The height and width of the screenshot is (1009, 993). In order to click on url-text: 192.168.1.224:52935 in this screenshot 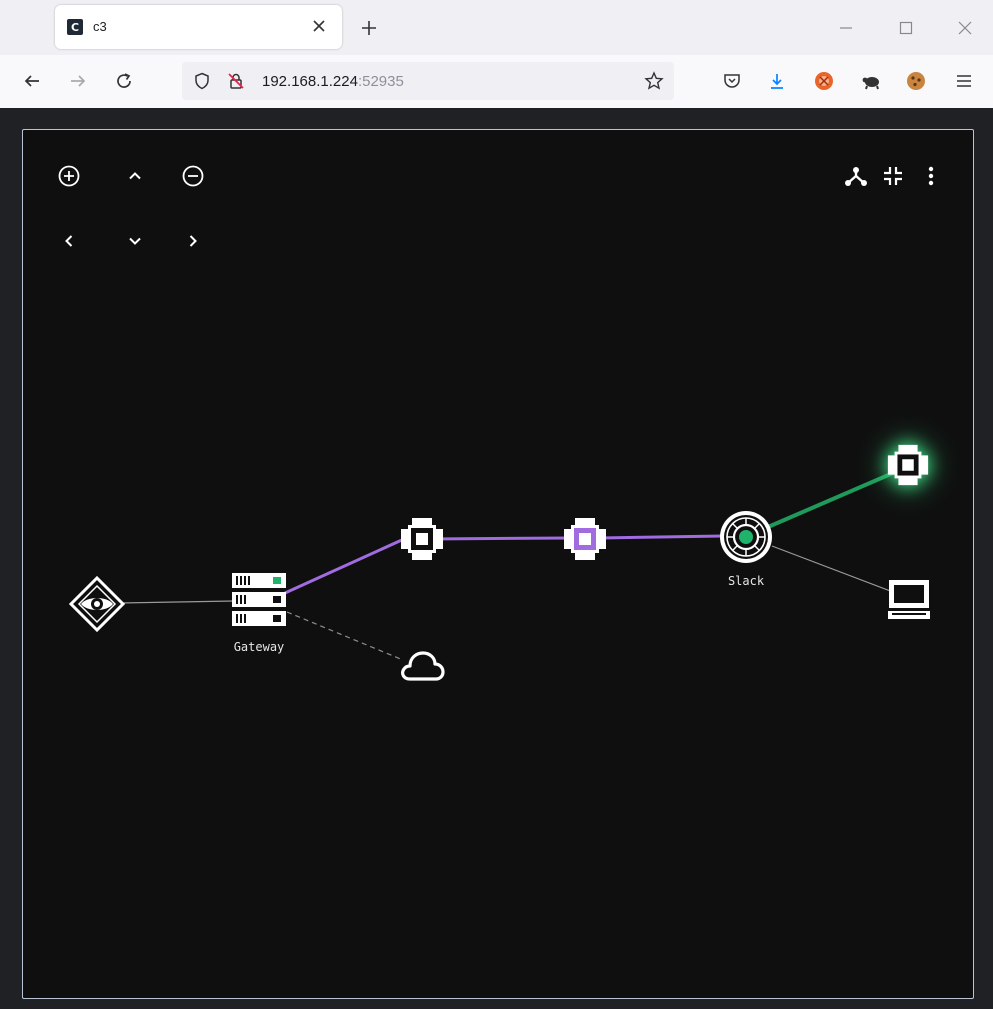, I will do `click(333, 81)`.